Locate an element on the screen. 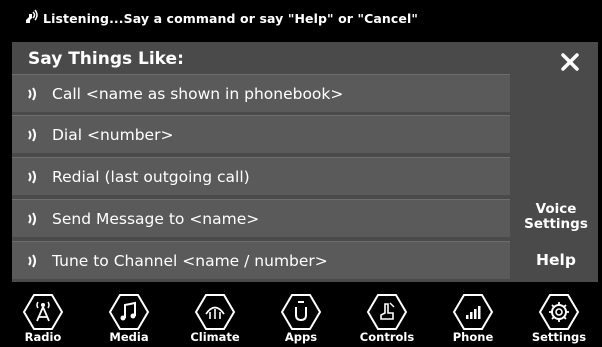  command-label: Redial (last outgoing call) is located at coordinates (151, 176).